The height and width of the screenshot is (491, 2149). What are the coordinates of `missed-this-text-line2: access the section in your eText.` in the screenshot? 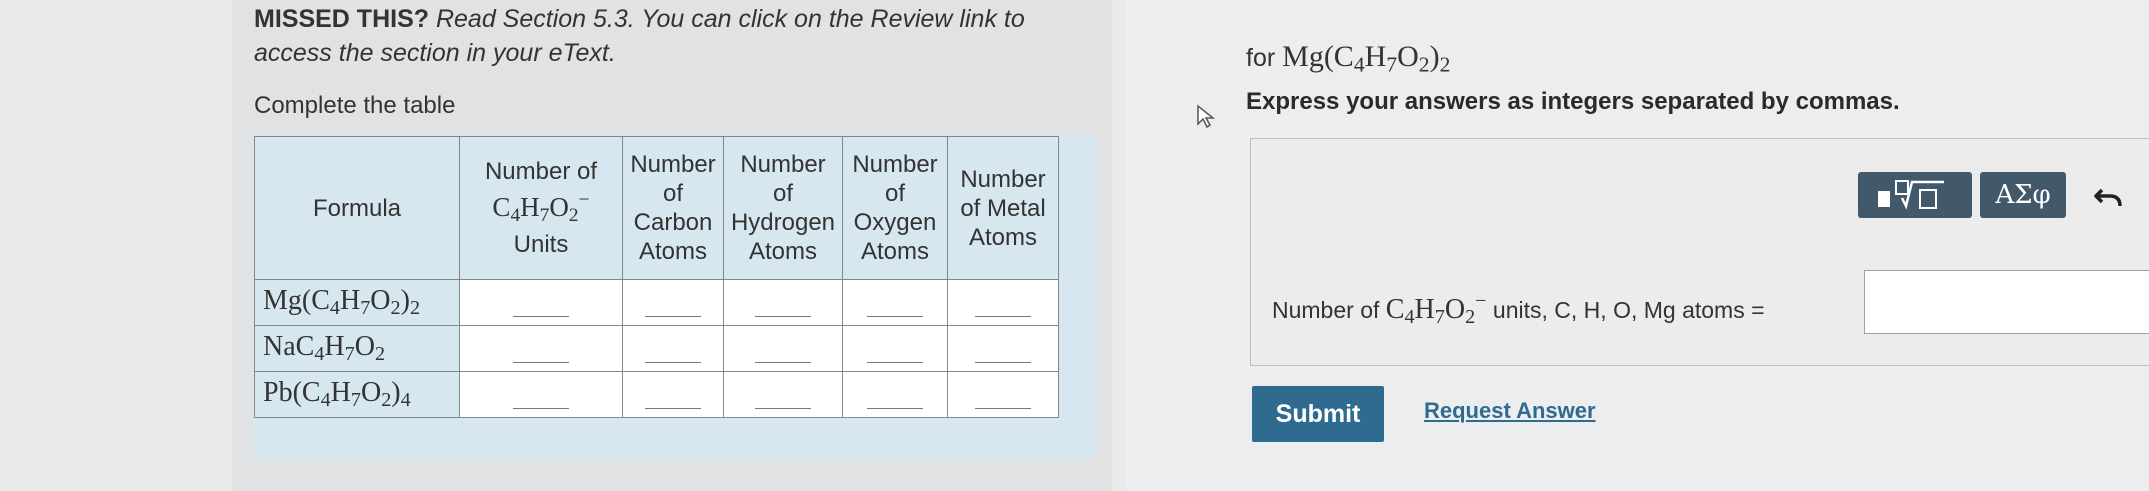 It's located at (435, 53).